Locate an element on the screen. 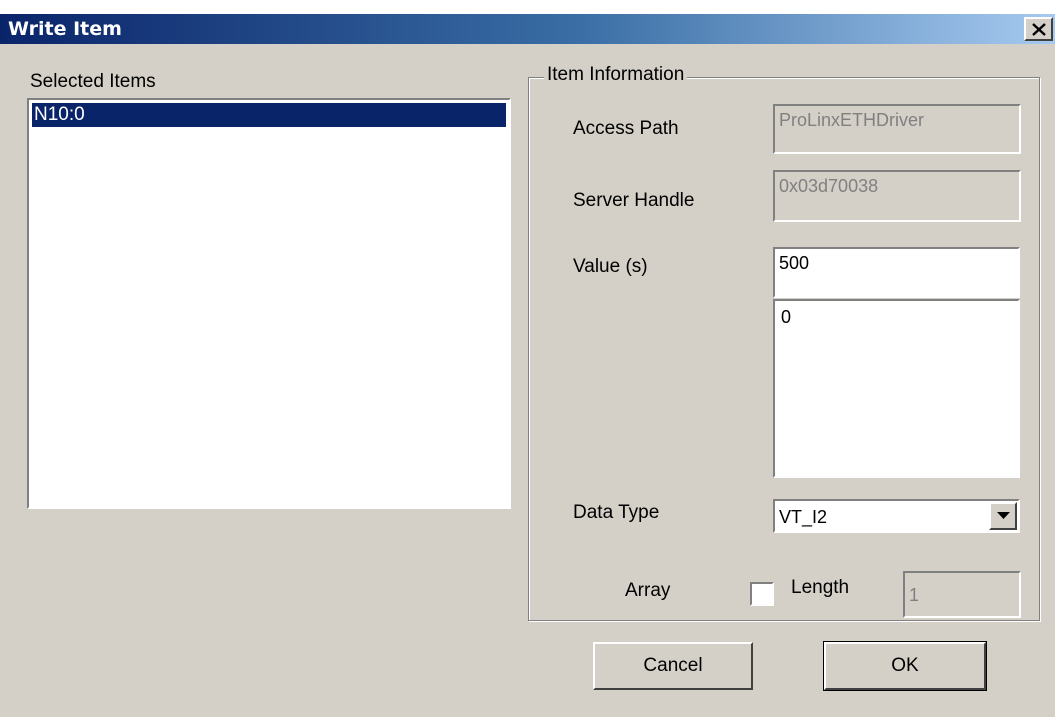  data-type-dropdown-button is located at coordinates (1003, 516).